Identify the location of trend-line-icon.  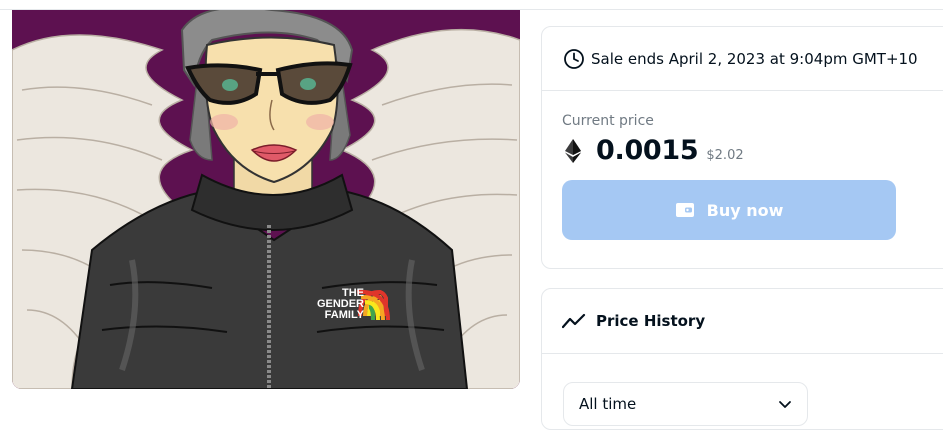
(574, 321).